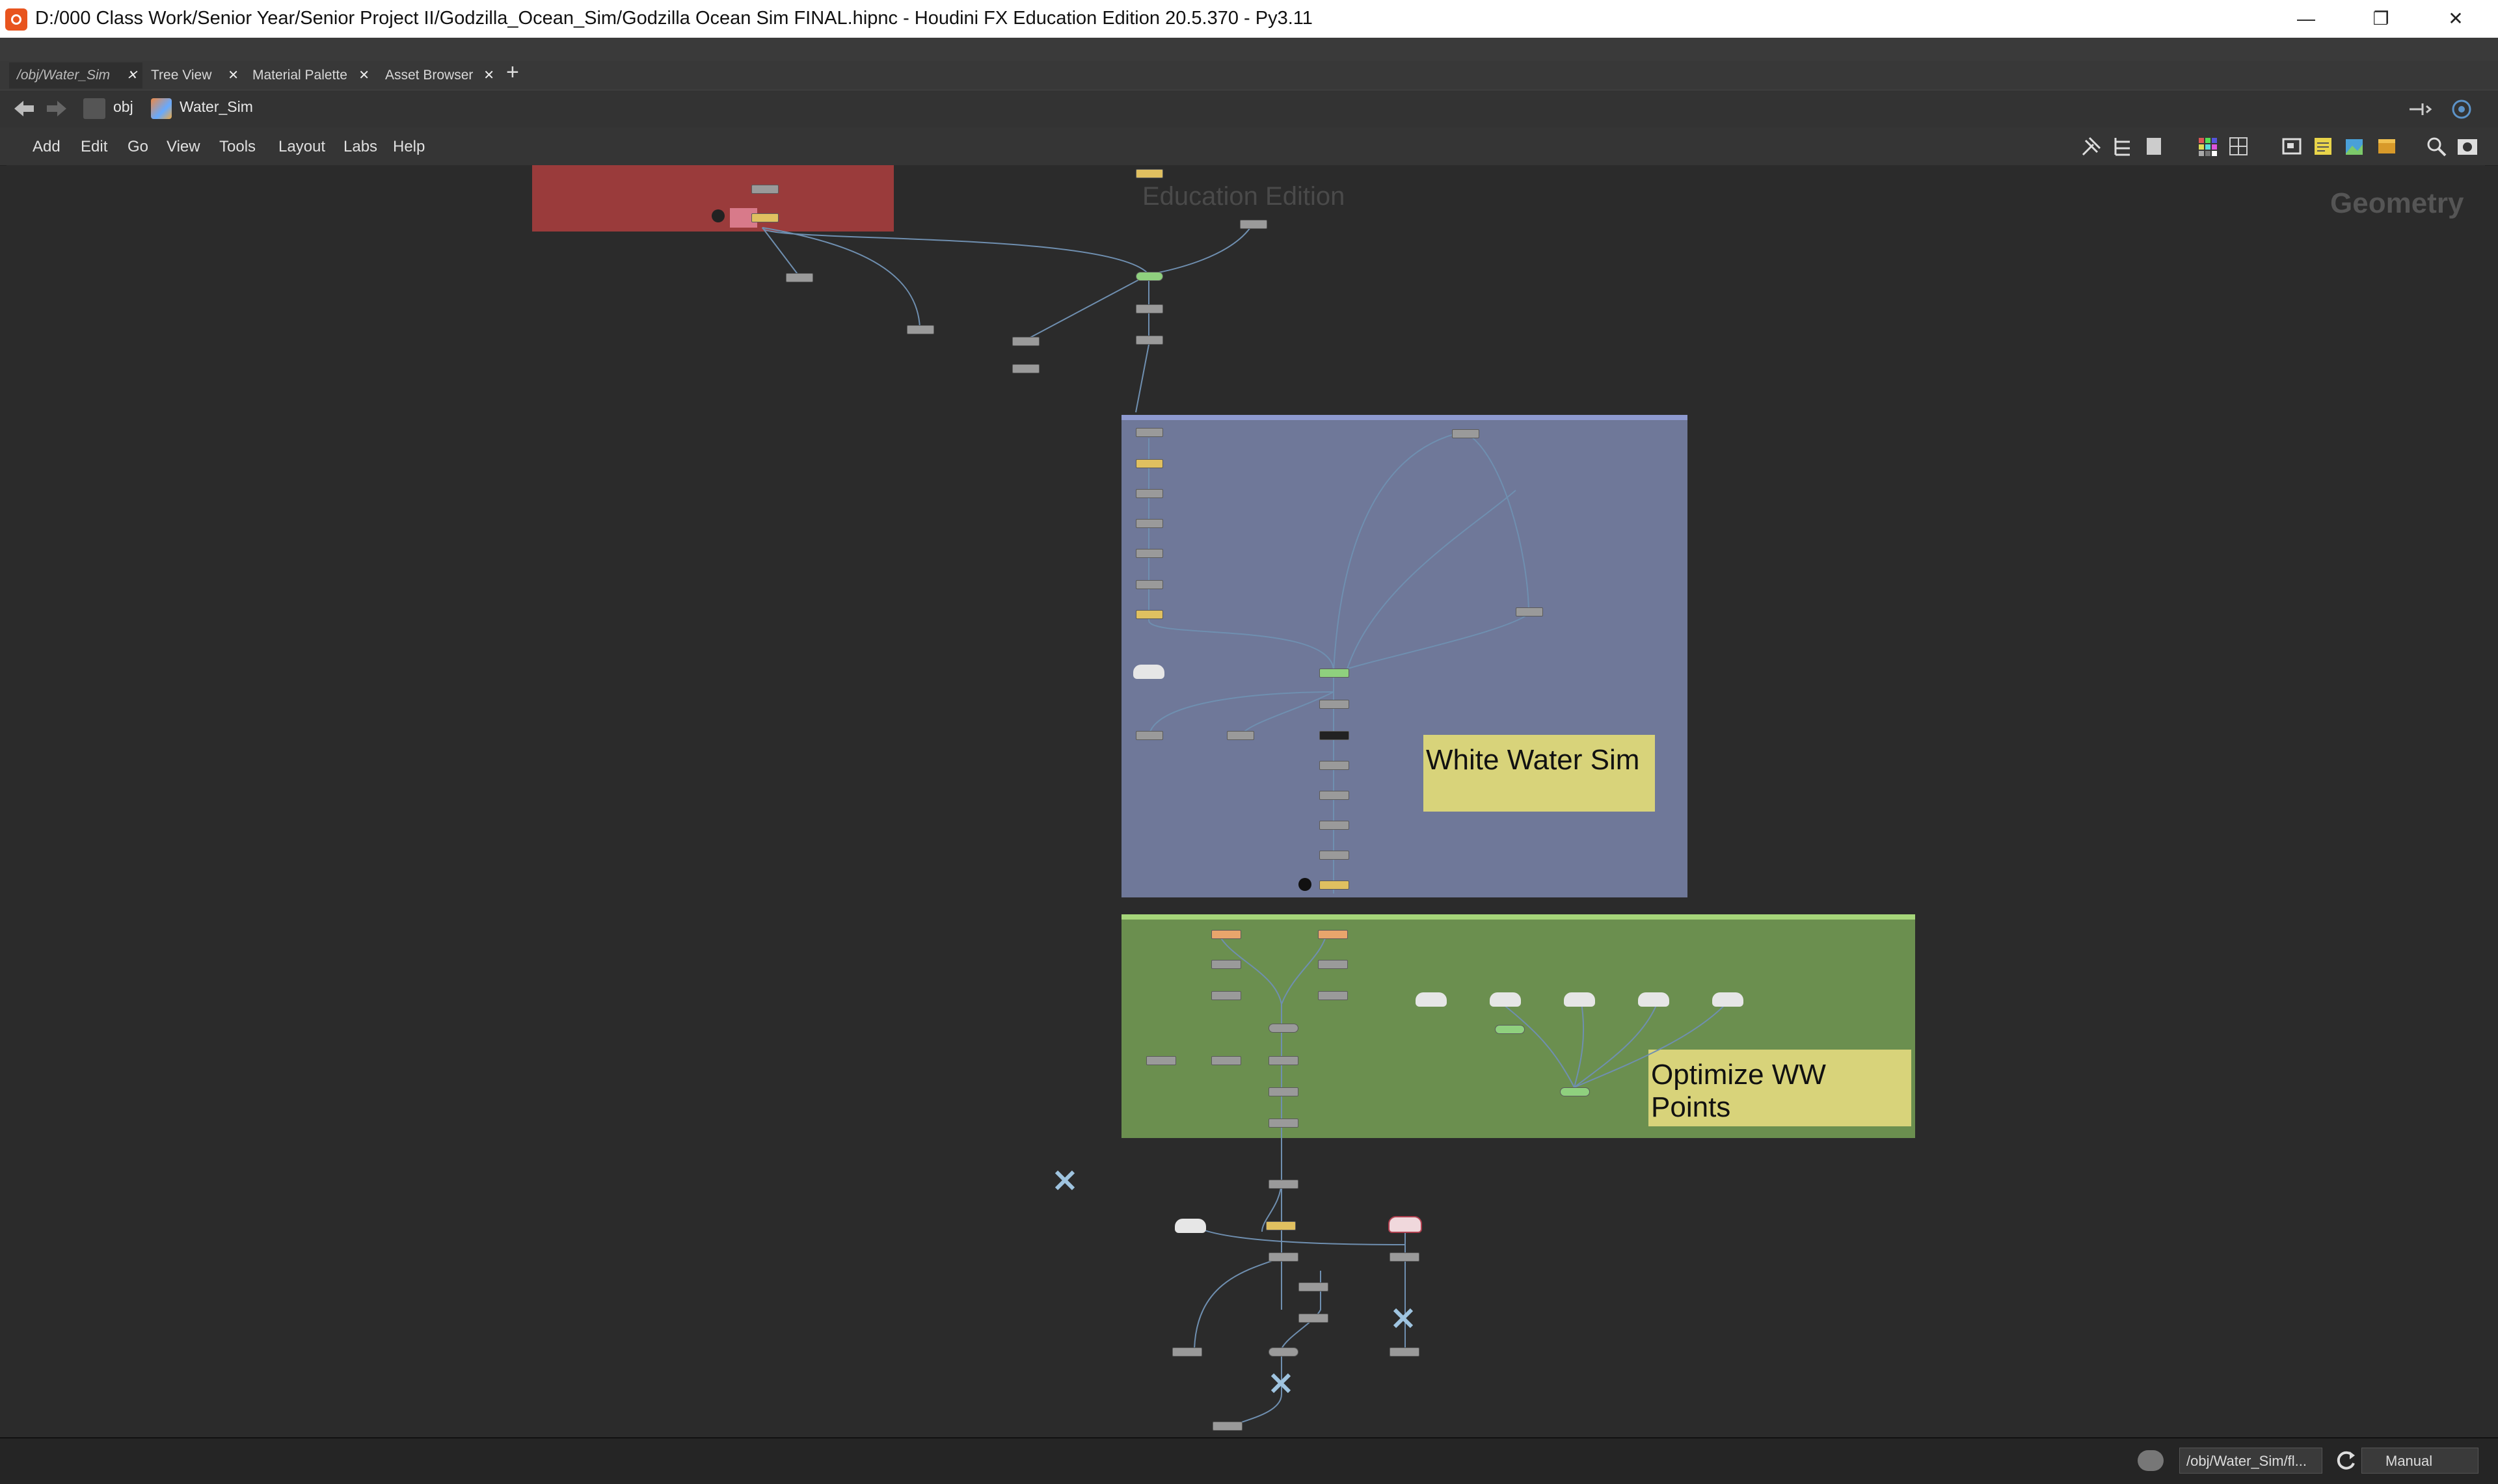 This screenshot has height=1484, width=2498. What do you see at coordinates (216, 107) in the screenshot?
I see `path-current: Water_Sim` at bounding box center [216, 107].